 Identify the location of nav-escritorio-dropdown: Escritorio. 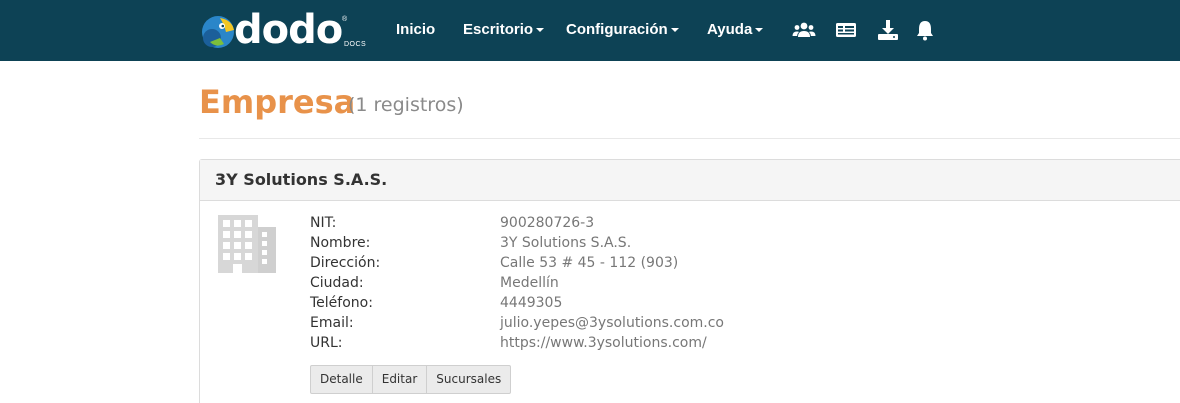
(504, 30).